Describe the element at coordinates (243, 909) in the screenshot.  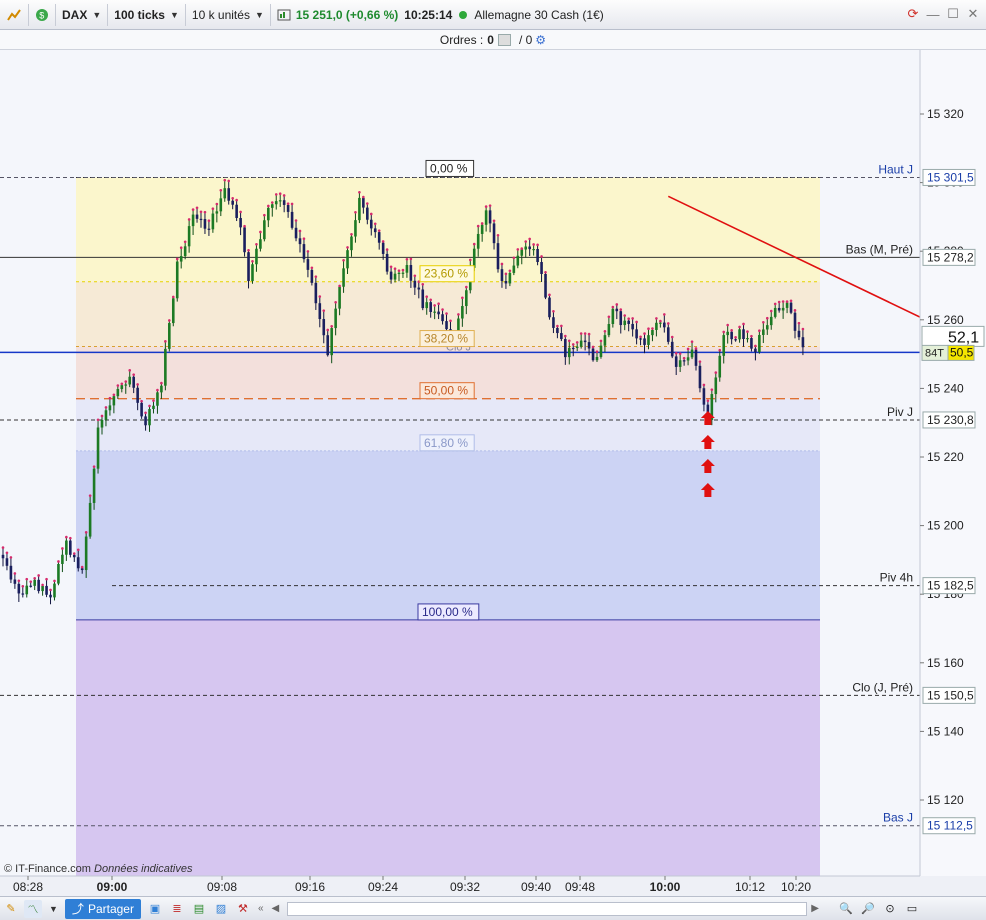
I see `tools-icon: ⚒` at that location.